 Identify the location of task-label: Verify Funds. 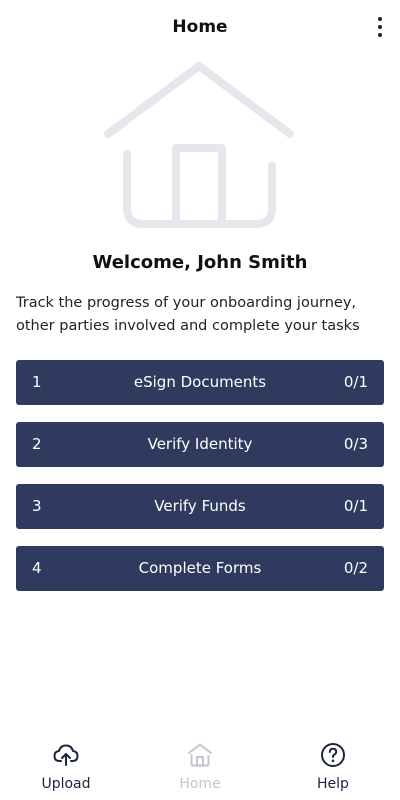
(200, 506).